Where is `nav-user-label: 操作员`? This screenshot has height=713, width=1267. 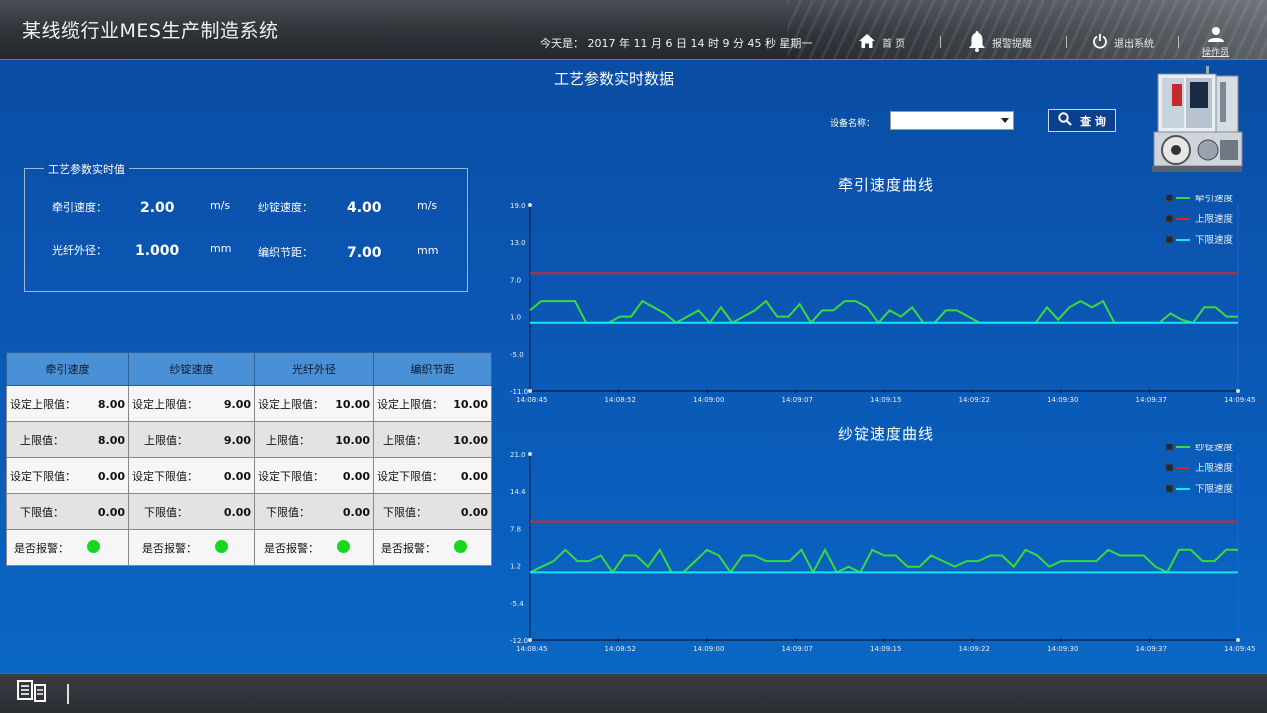
nav-user-label: 操作员 is located at coordinates (1216, 53).